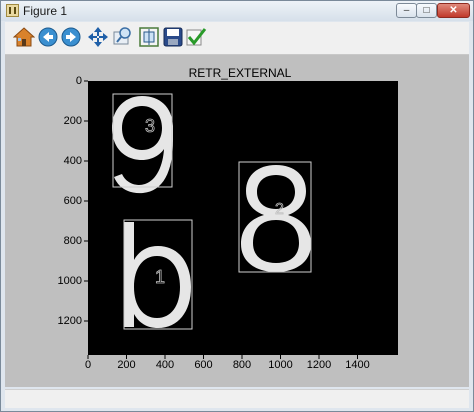 This screenshot has height=412, width=474. Describe the element at coordinates (72, 201) in the screenshot. I see `y-tick-label: 600` at that location.